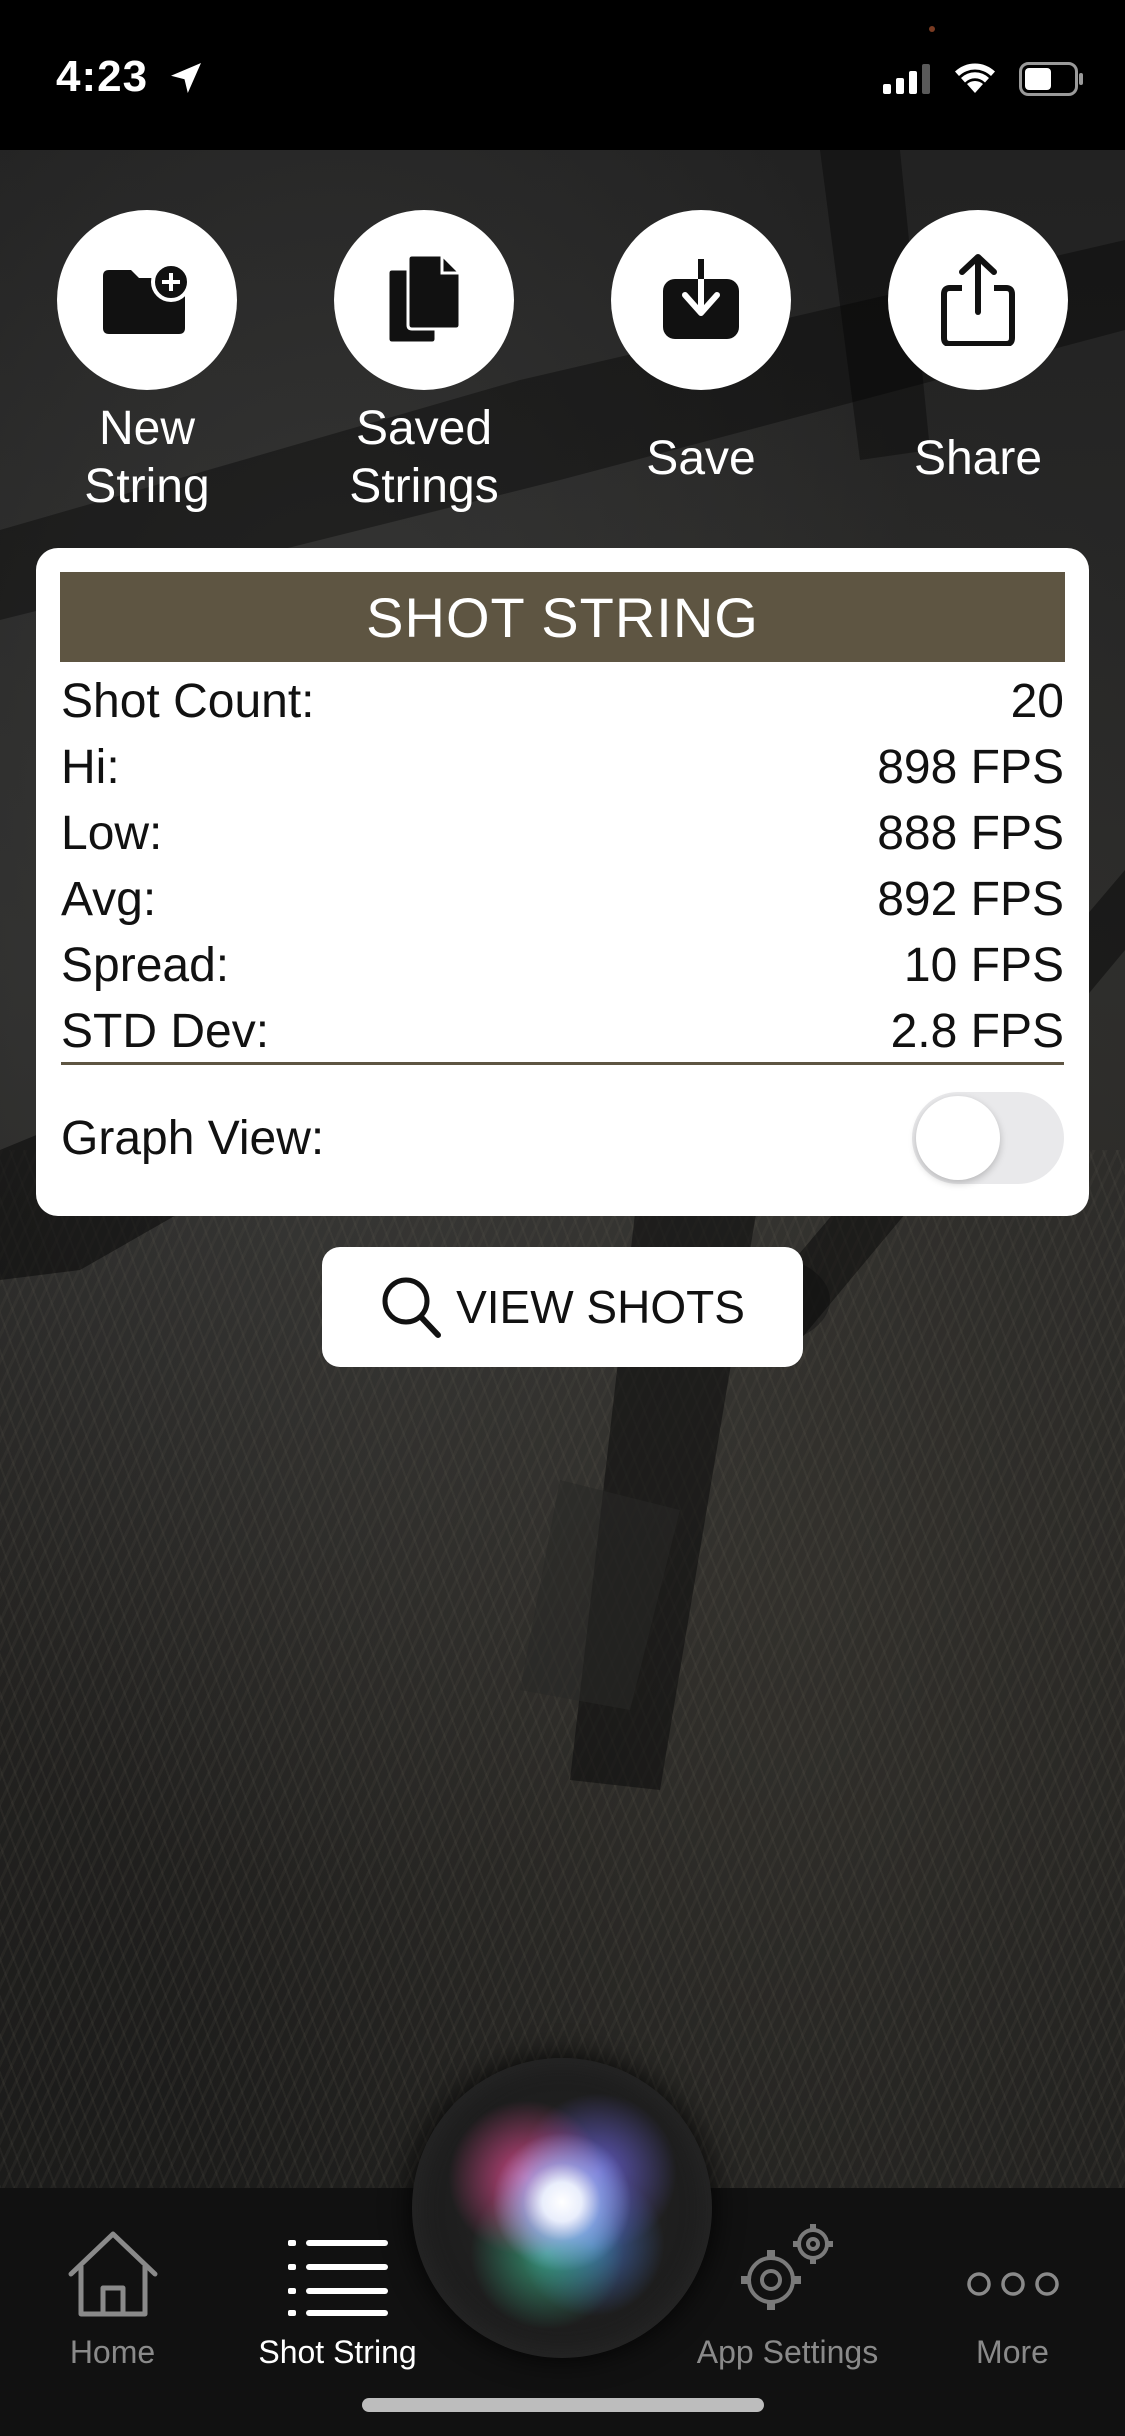  I want to click on card-title: SHOT STRING, so click(562, 617).